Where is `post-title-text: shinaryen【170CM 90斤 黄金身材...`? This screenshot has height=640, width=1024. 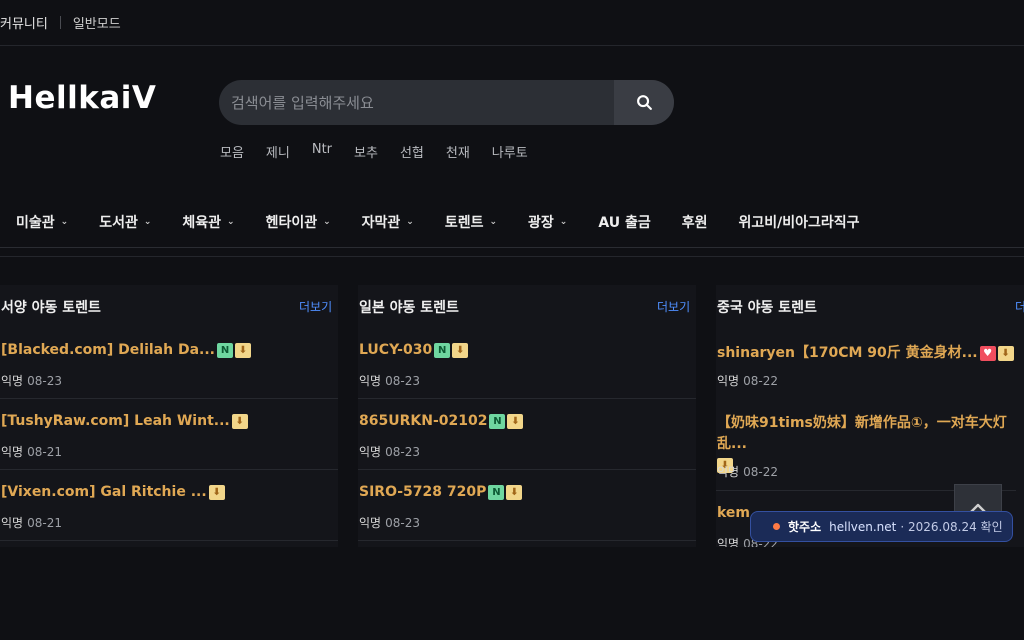 post-title-text: shinaryen【170CM 90斤 黄金身材... is located at coordinates (847, 353).